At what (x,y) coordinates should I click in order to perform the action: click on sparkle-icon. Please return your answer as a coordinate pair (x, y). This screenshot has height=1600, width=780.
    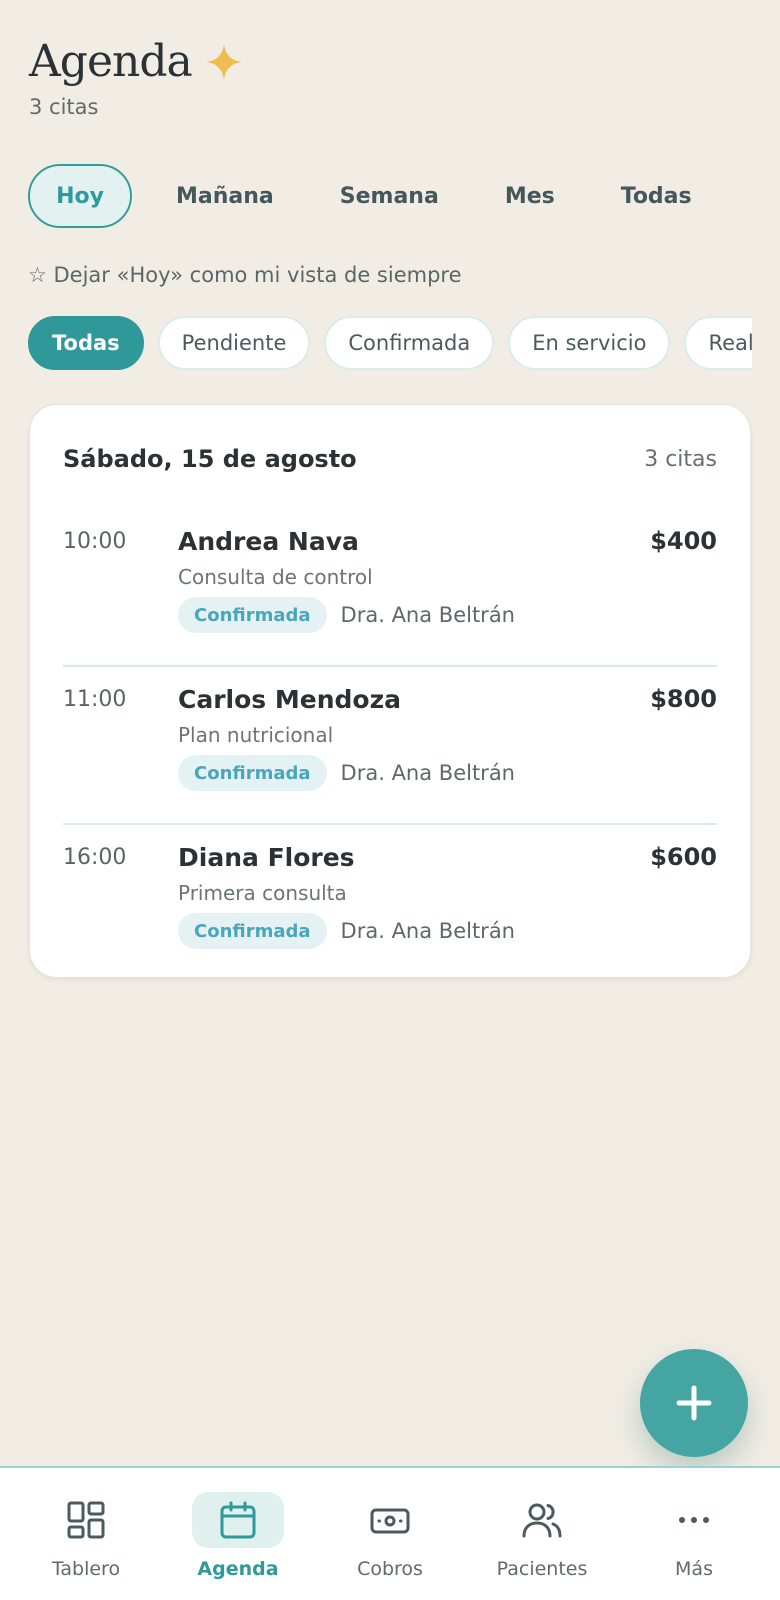
    Looking at the image, I should click on (223, 61).